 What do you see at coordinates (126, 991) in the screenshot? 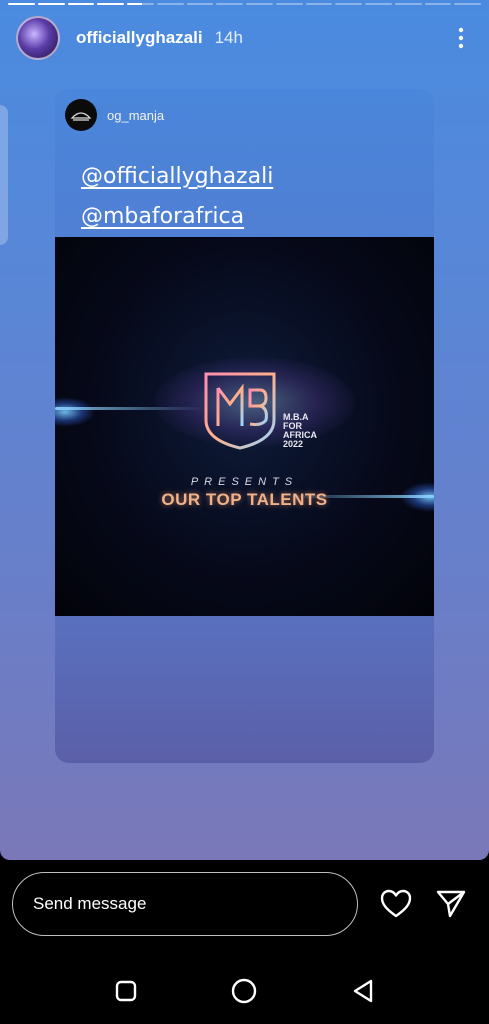
I see `square-icon` at bounding box center [126, 991].